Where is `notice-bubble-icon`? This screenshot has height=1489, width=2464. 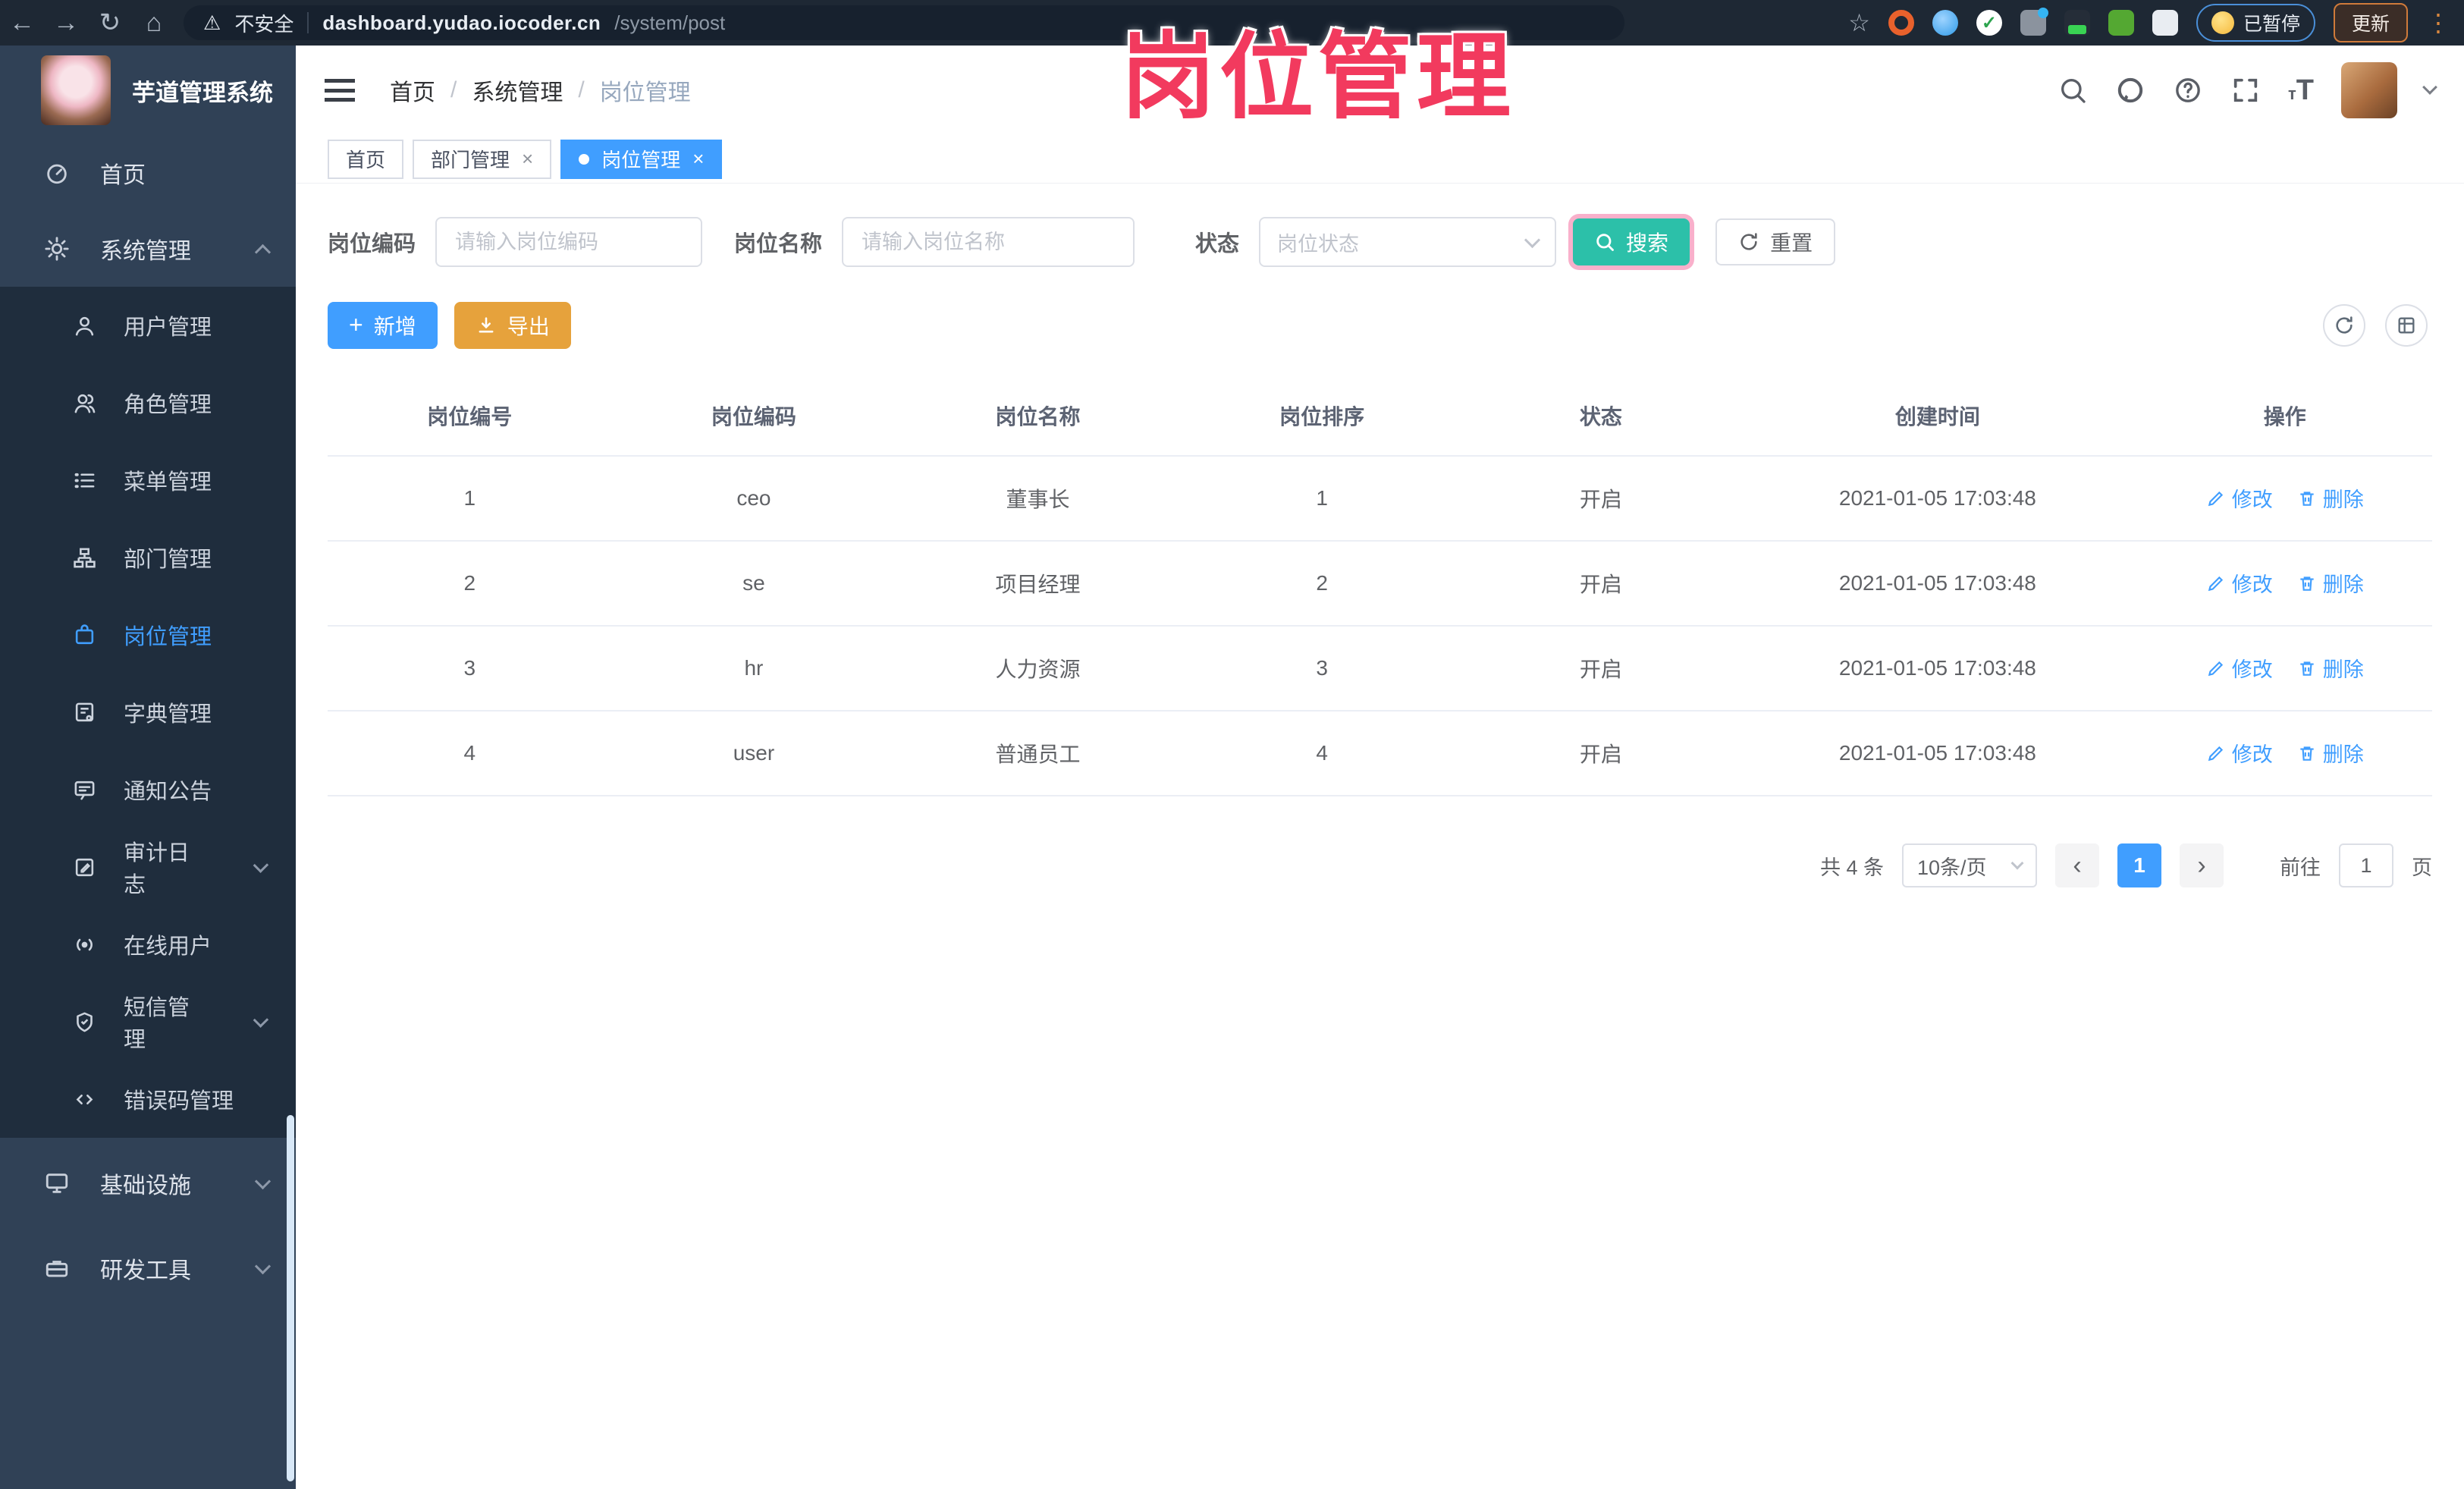
notice-bubble-icon is located at coordinates (84, 790).